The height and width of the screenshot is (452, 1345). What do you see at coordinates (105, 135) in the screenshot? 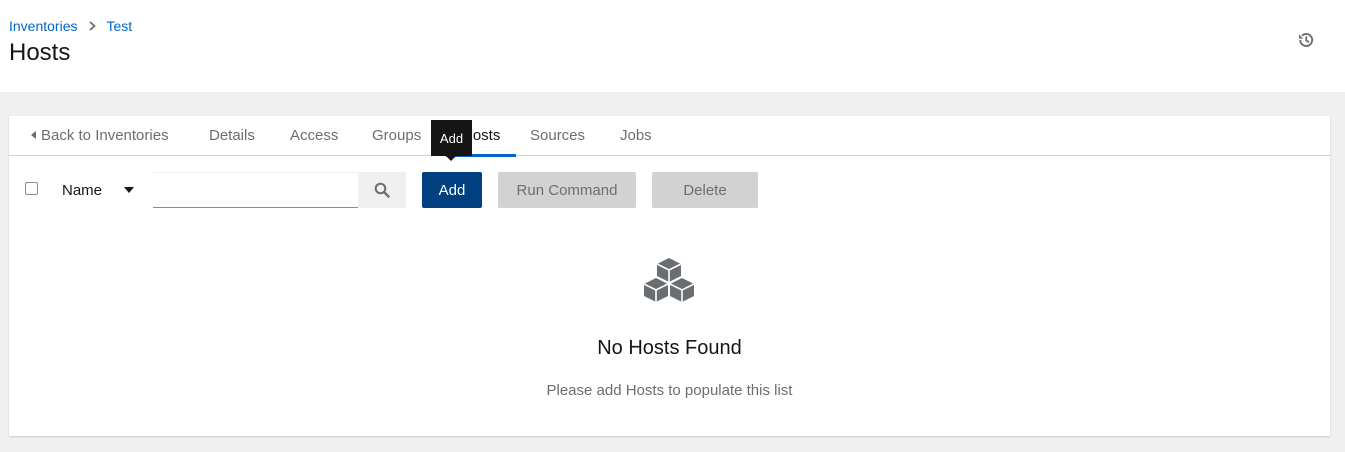
I see `tab-label: Back to Inventories` at bounding box center [105, 135].